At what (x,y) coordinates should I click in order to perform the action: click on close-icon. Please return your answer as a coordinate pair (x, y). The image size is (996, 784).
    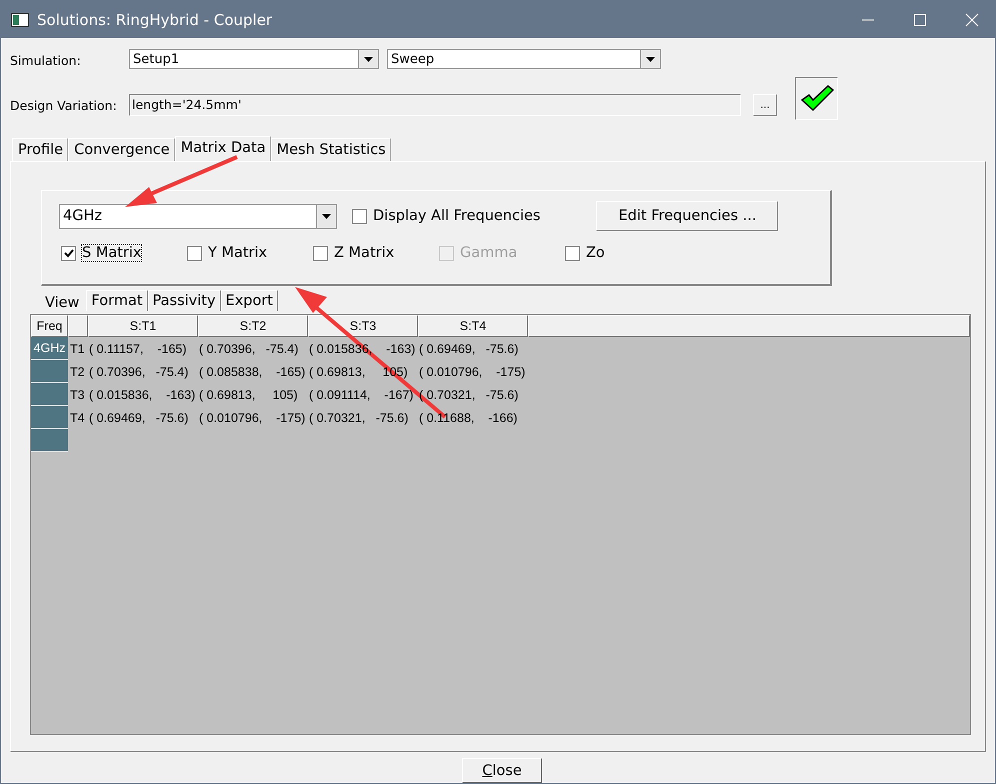
    Looking at the image, I should click on (972, 19).